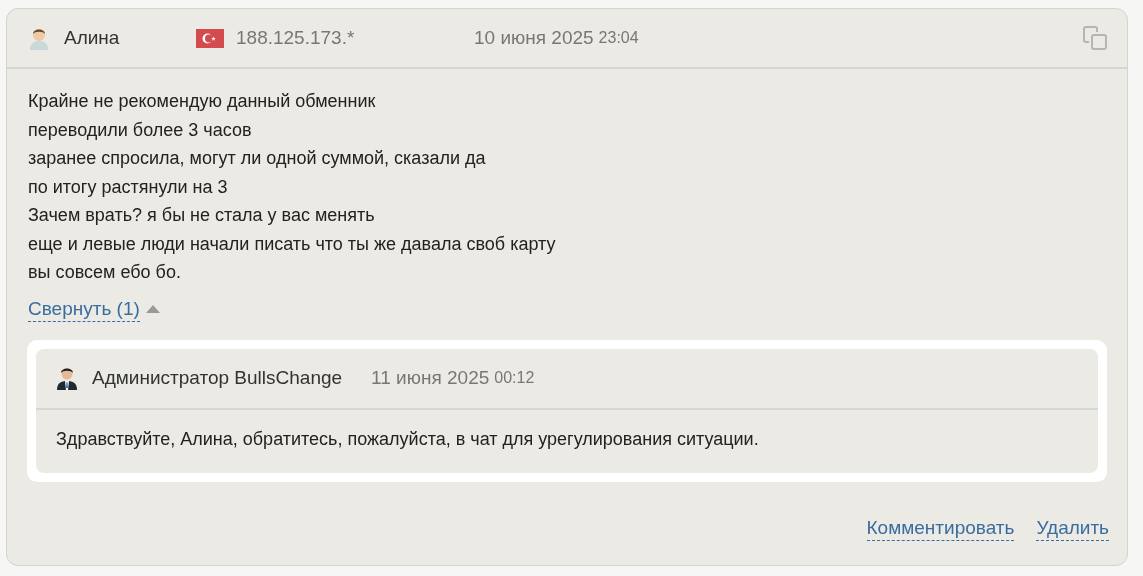 Image resolution: width=1143 pixels, height=576 pixels. I want to click on copy-icon, so click(1095, 38).